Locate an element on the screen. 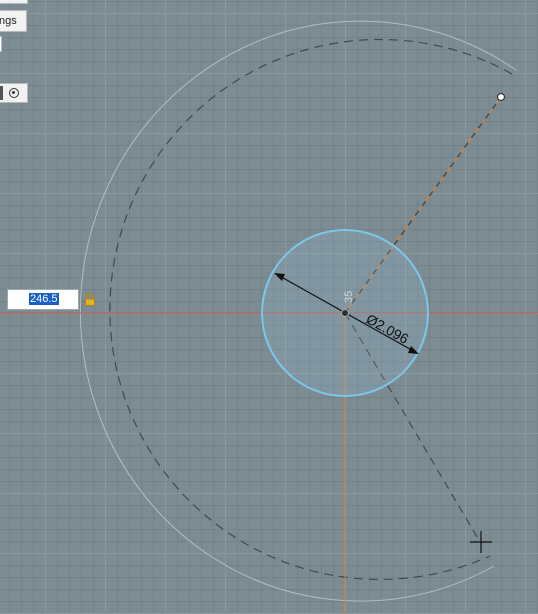 The width and height of the screenshot is (538, 614). crosshair-cursor-icon is located at coordinates (481, 542).